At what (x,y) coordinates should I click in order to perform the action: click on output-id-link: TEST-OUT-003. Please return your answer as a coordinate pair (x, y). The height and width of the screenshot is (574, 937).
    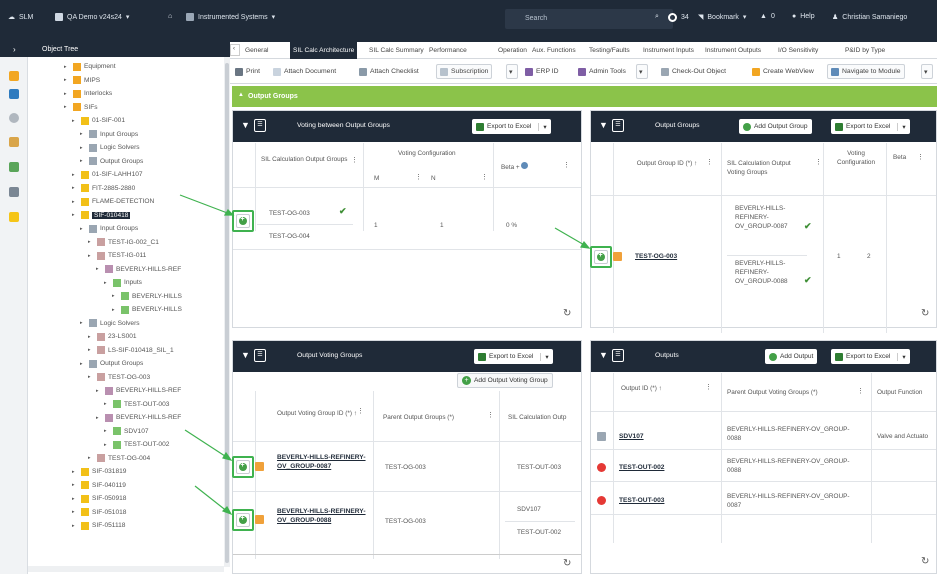
    Looking at the image, I should click on (641, 500).